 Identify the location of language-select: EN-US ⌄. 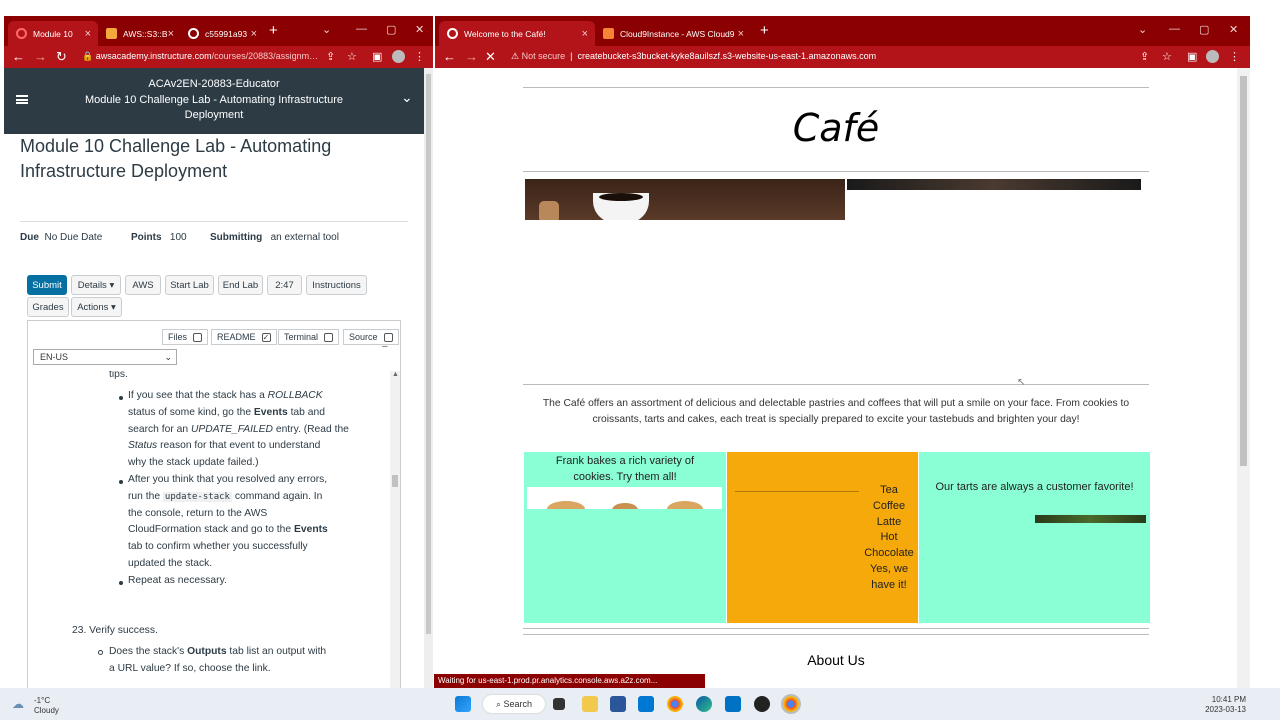
(105, 357).